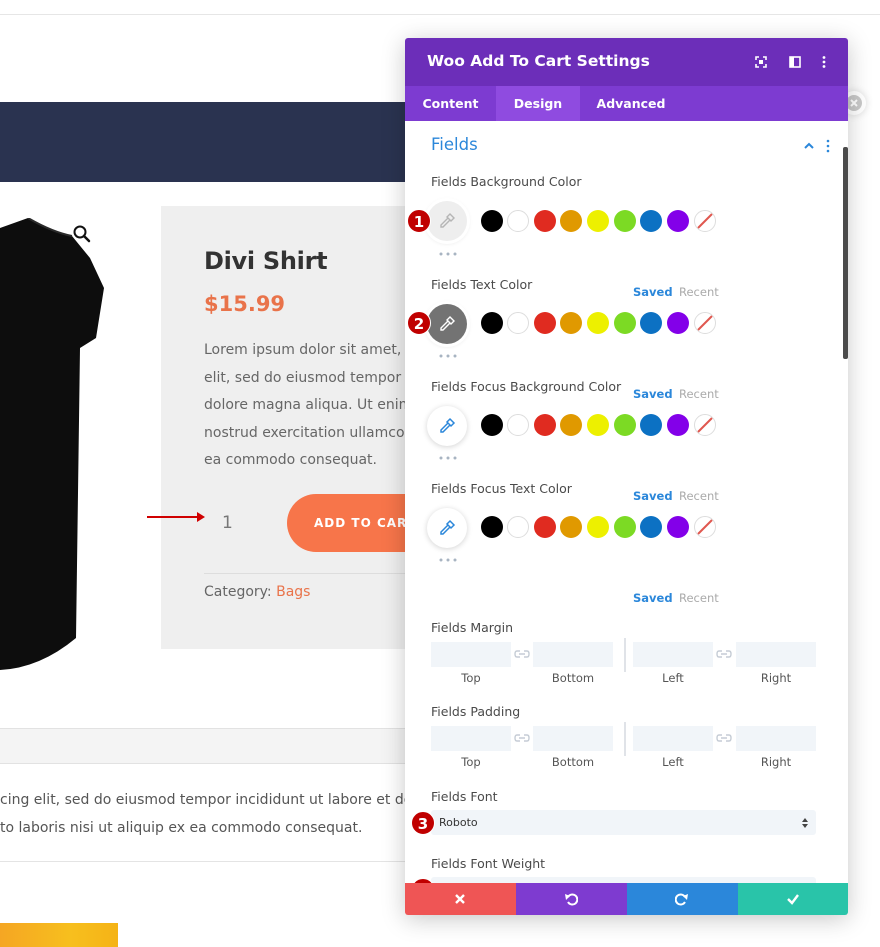 The height and width of the screenshot is (947, 880). What do you see at coordinates (210, 746) in the screenshot?
I see `product-tabs-strip` at bounding box center [210, 746].